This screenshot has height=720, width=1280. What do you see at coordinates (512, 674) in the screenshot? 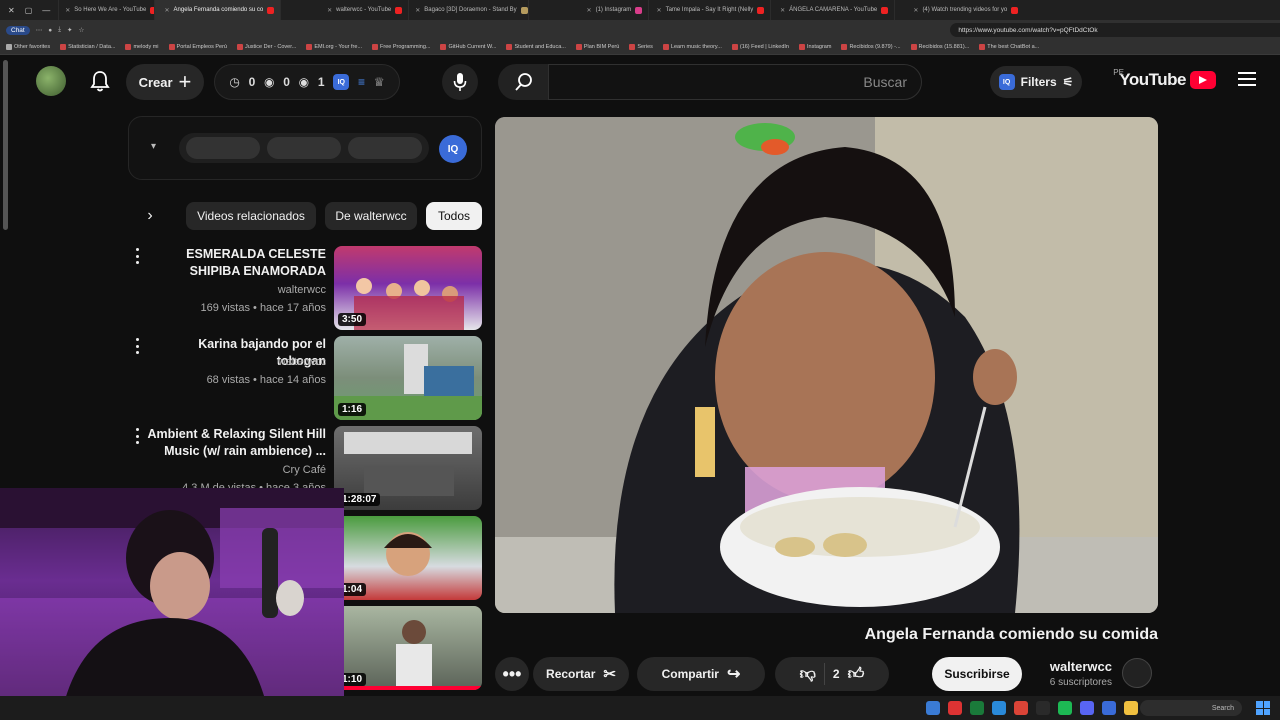
I see `more-actions-button: •••` at bounding box center [512, 674].